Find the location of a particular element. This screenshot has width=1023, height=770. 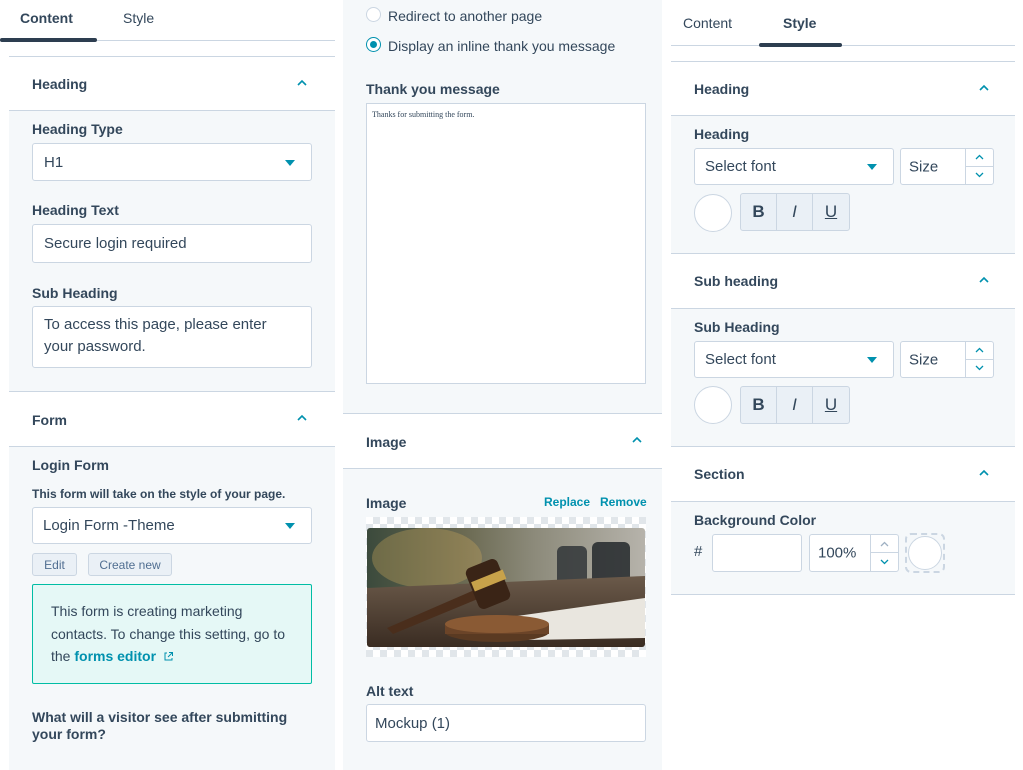

callout-line: This form is creating marketing is located at coordinates (147, 611).